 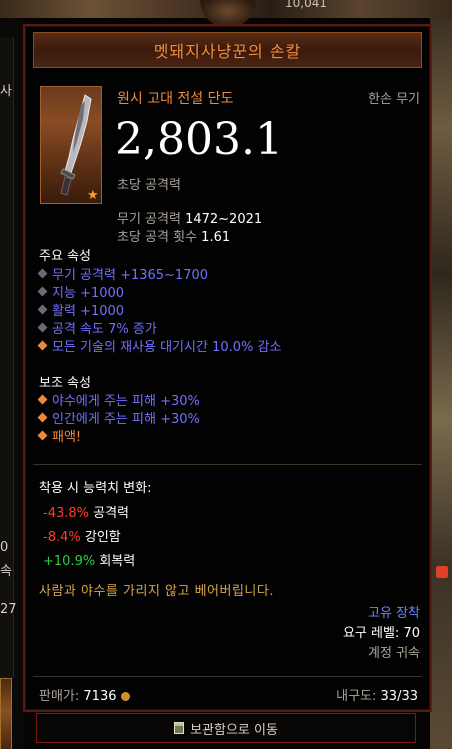 What do you see at coordinates (59, 696) in the screenshot?
I see `sell-price-label: 판매가:` at bounding box center [59, 696].